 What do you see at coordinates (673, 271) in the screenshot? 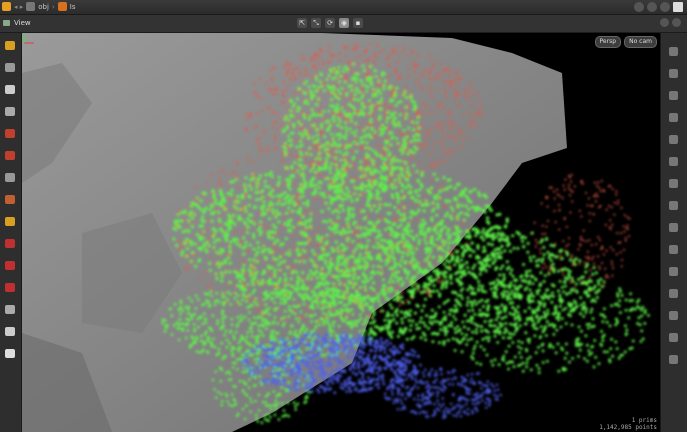
I see `background-icon` at bounding box center [673, 271].